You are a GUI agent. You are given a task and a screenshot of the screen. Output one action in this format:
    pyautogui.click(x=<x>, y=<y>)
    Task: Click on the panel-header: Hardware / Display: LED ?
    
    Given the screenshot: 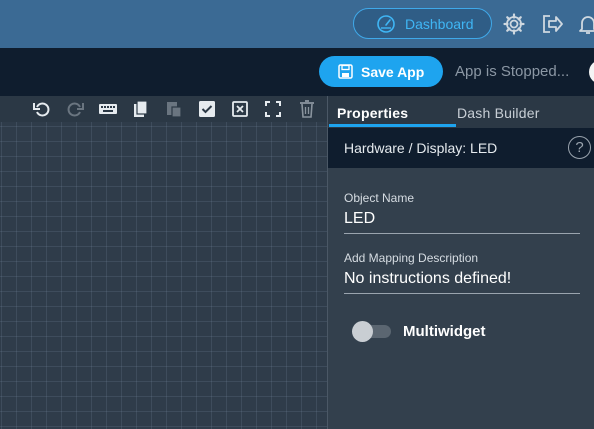 What is the action you would take?
    pyautogui.click(x=461, y=148)
    